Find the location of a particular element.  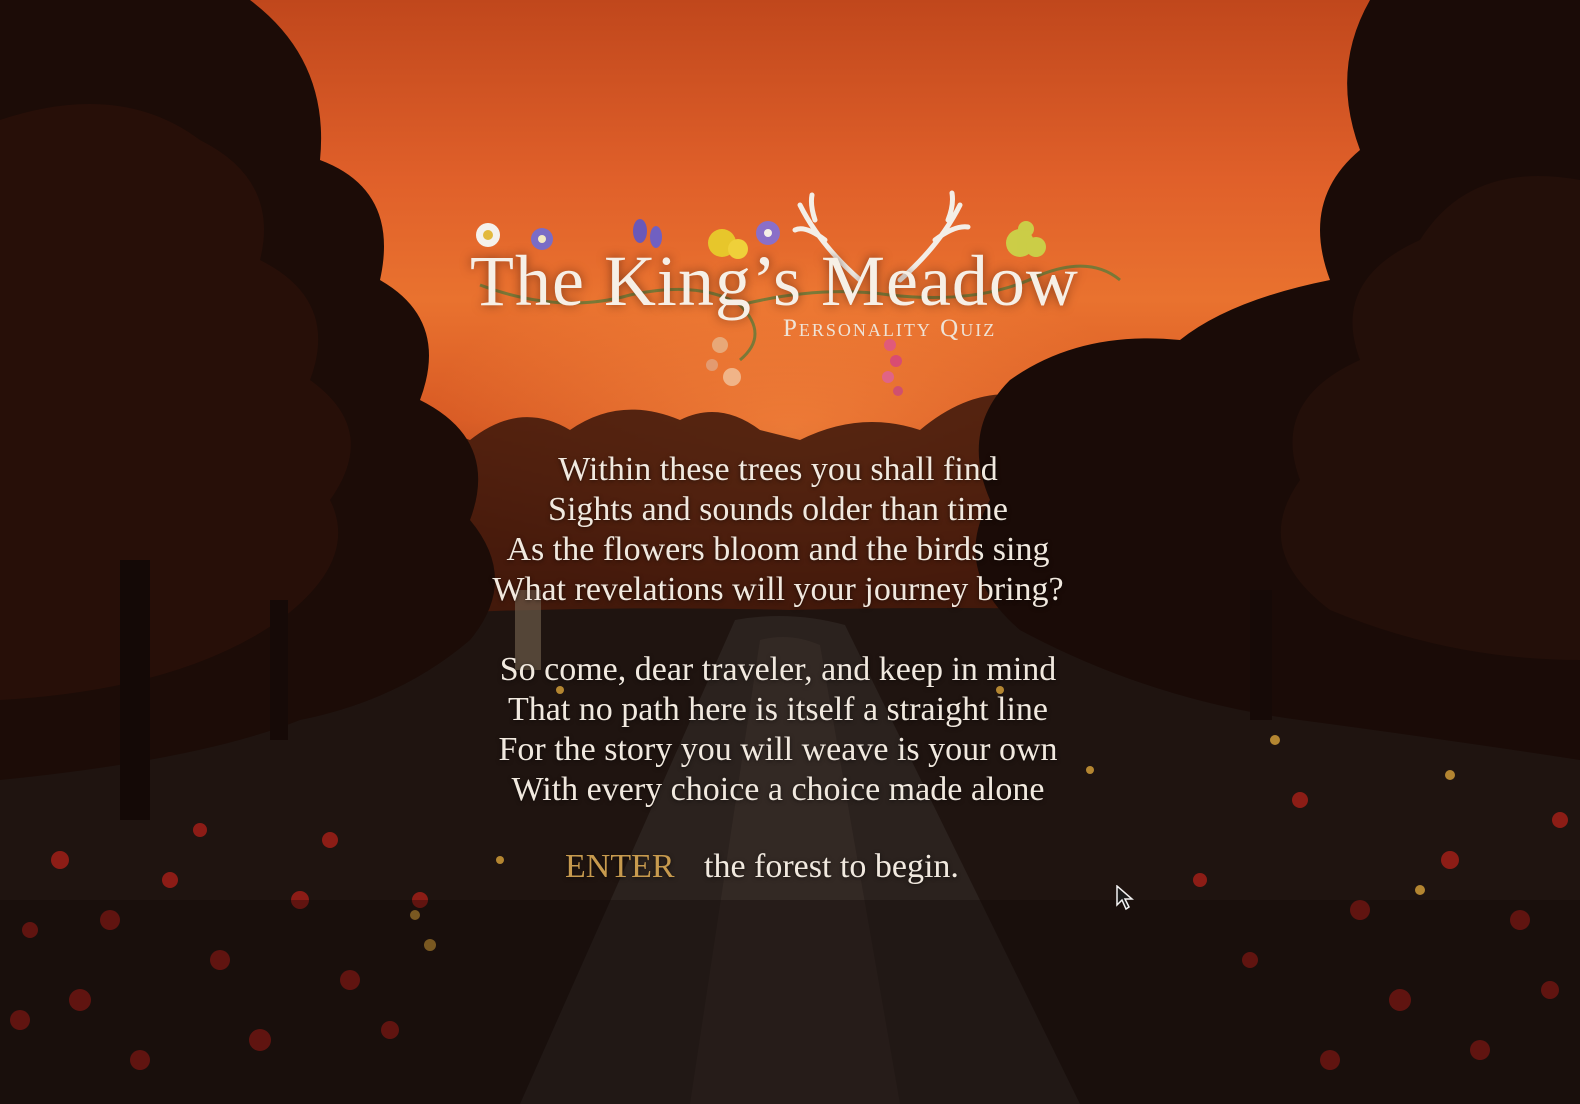

poem-line: Sights and sounds older than time is located at coordinates (778, 509).